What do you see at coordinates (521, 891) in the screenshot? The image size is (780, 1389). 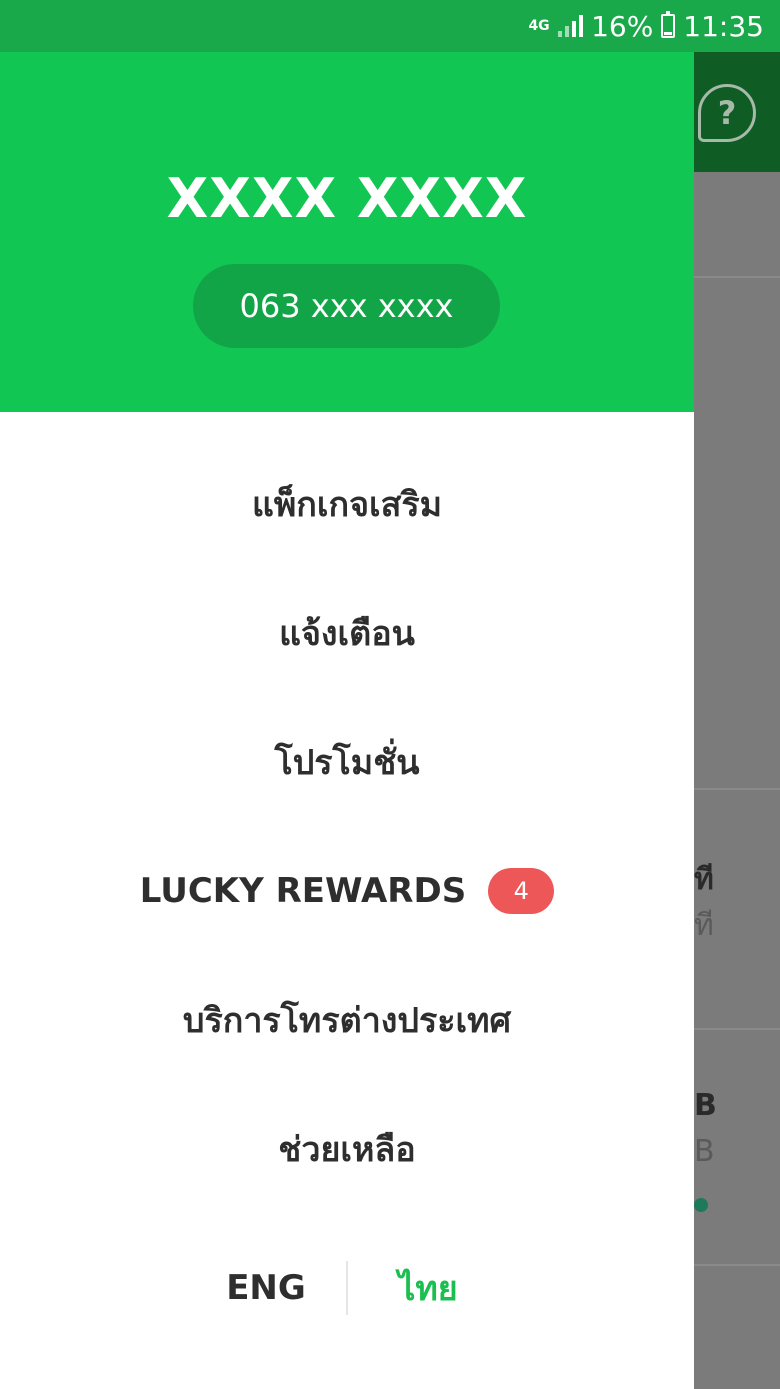 I see `rewards-count-badge: 4` at bounding box center [521, 891].